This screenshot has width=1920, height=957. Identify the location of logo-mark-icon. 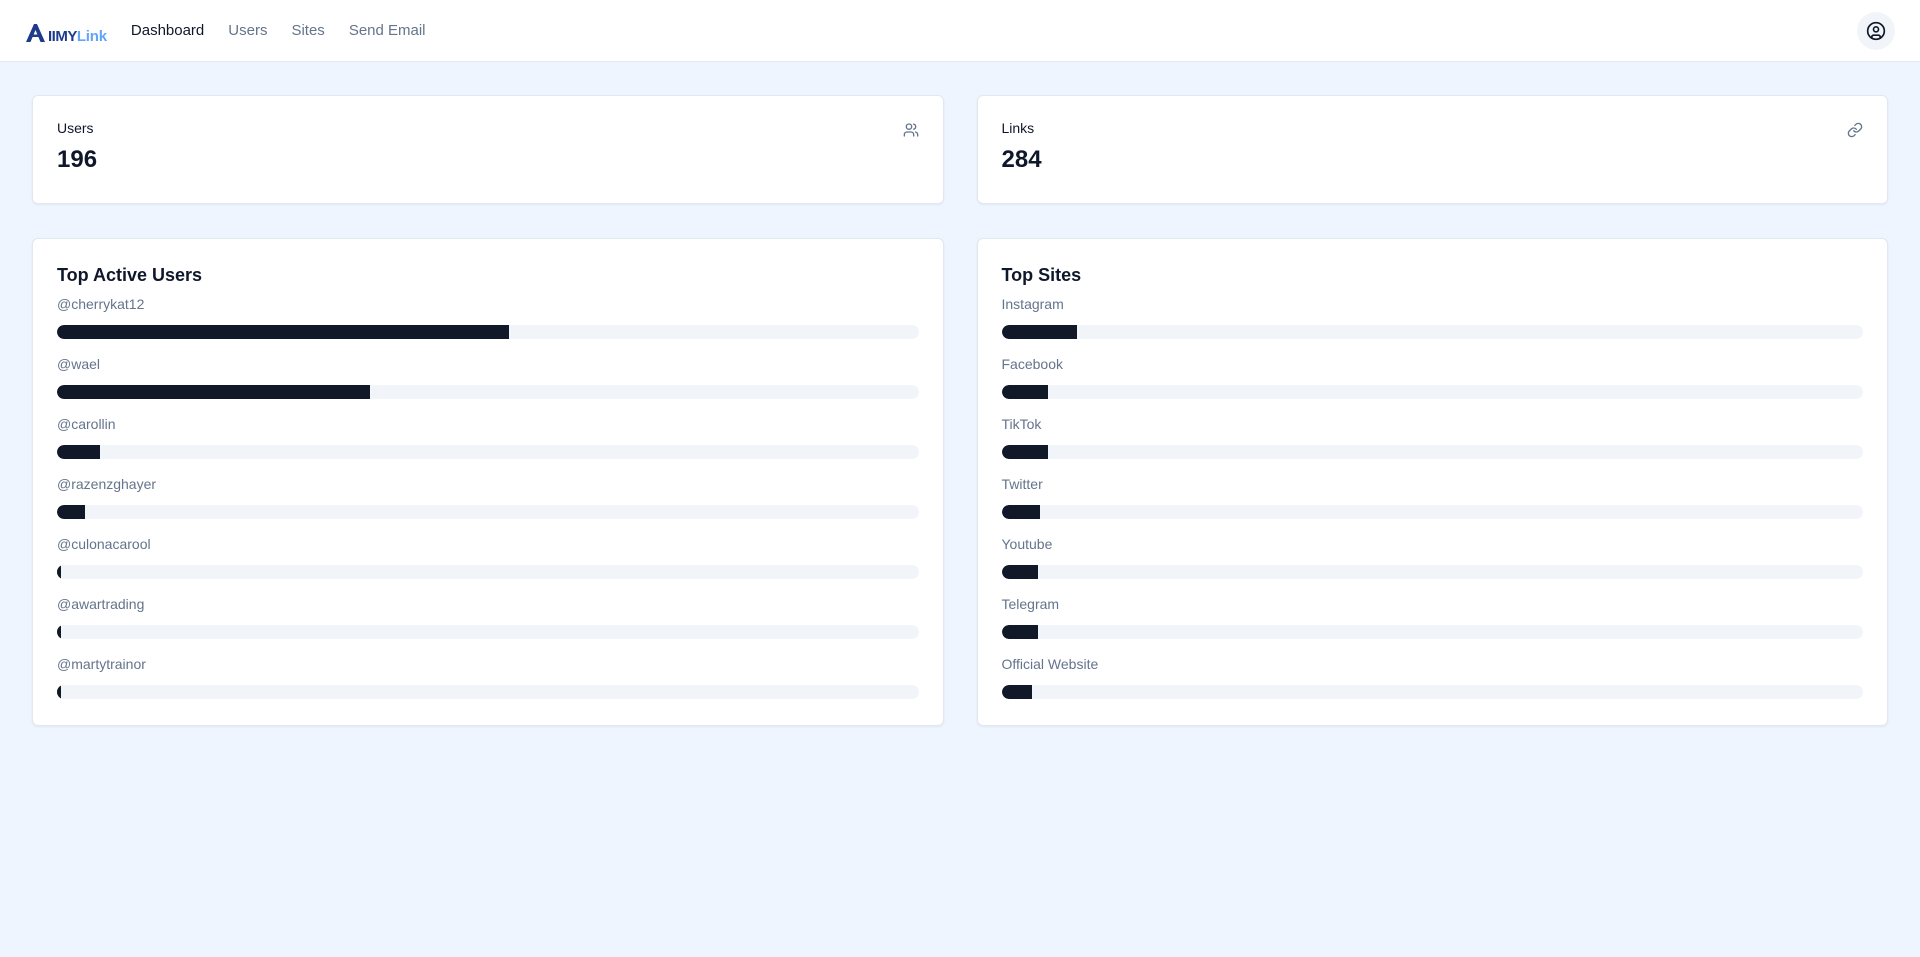
(35, 32).